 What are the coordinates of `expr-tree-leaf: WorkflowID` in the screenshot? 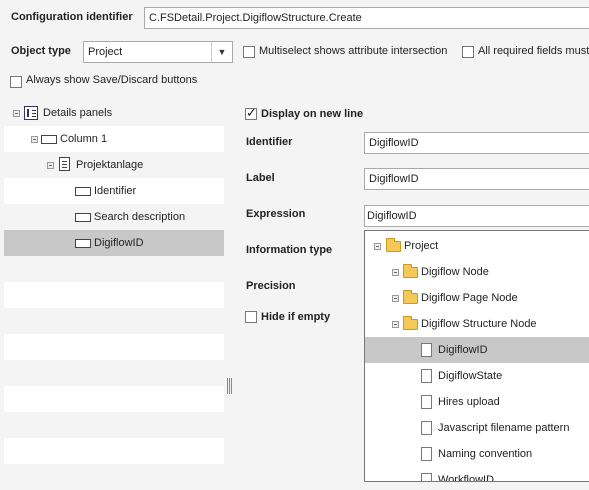 It's located at (477, 474).